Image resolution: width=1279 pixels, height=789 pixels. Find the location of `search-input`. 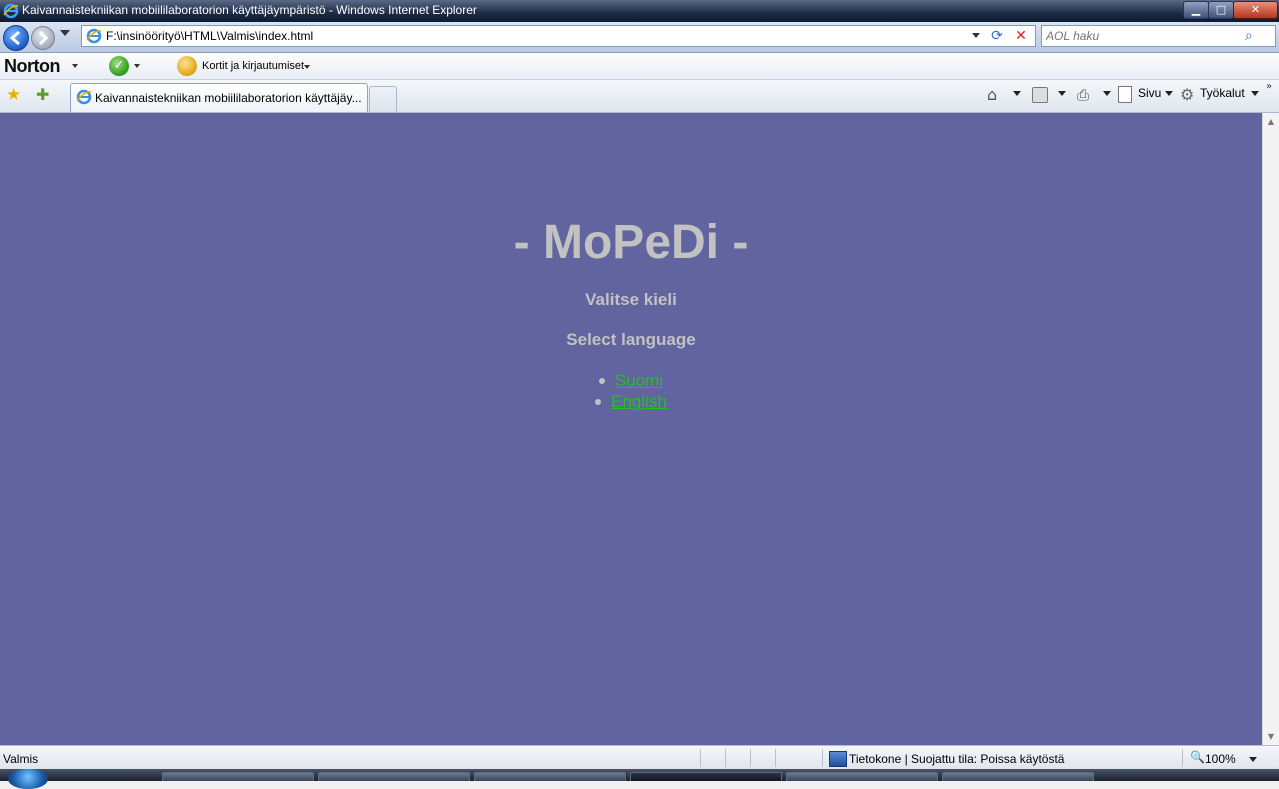

search-input is located at coordinates (1143, 36).